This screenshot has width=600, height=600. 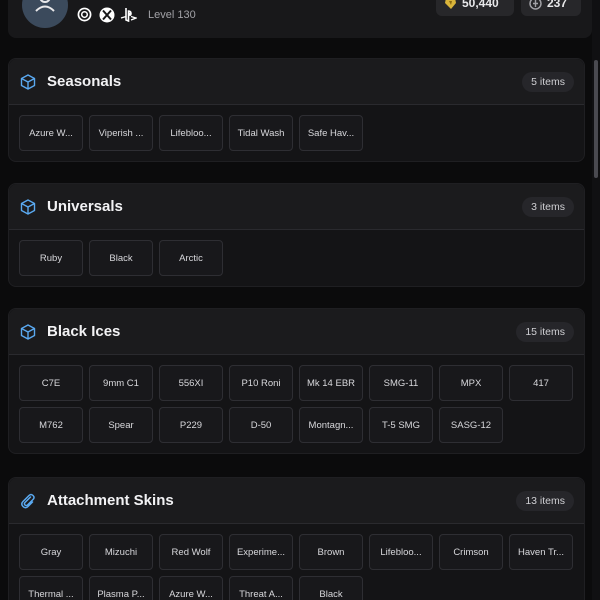 What do you see at coordinates (296, 258) in the screenshot?
I see `item-grid: Ruby Black Arctic` at bounding box center [296, 258].